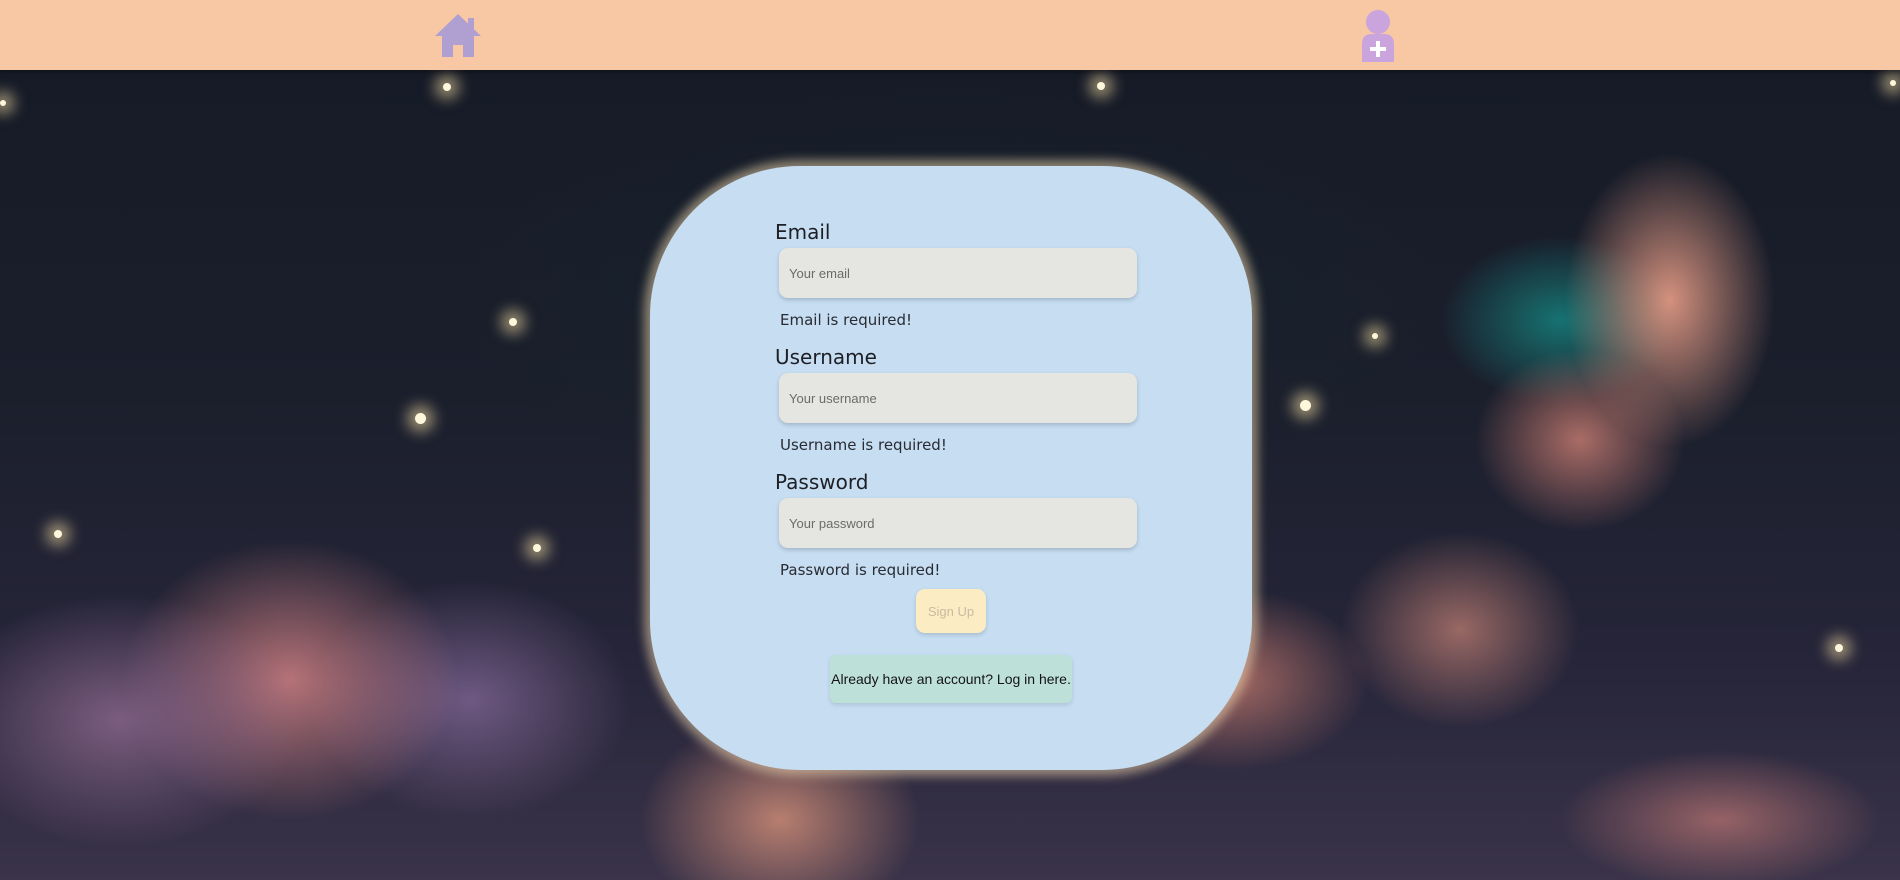 The image size is (1900, 880). I want to click on home-icon-graphic, so click(458, 35).